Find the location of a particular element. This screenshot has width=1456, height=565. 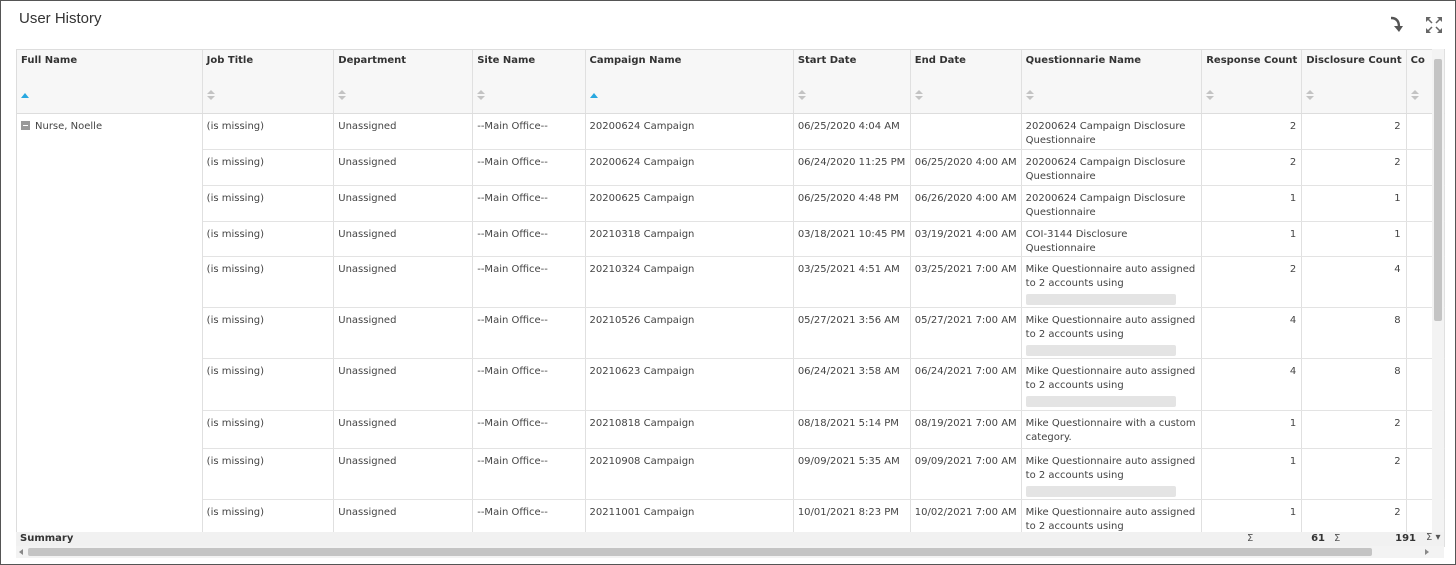

disclosure-count-cell-text: 1 is located at coordinates (1397, 198).